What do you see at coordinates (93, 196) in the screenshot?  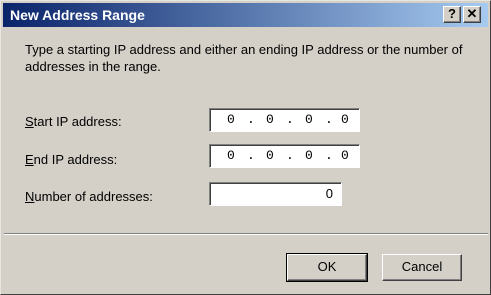 I see `number-label-text: umber of addresses:` at bounding box center [93, 196].